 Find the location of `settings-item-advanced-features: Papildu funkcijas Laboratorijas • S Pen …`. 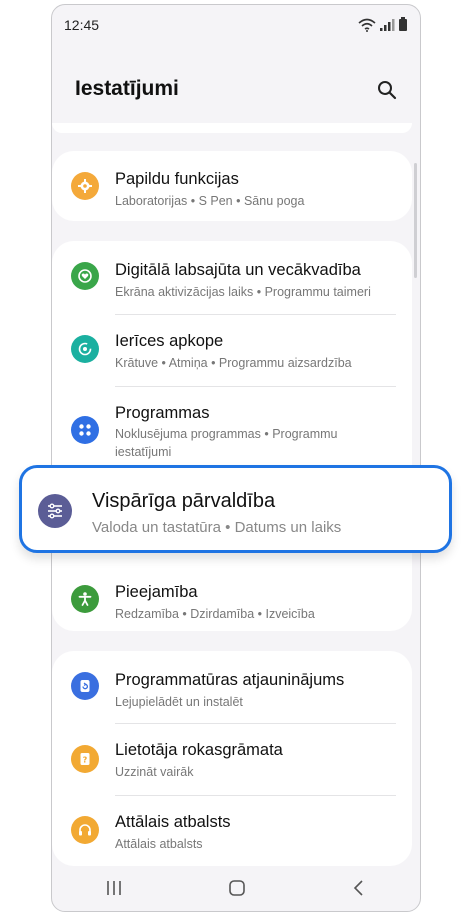

settings-item-advanced-features: Papildu funkcijas Laboratorijas • S Pen … is located at coordinates (232, 186).